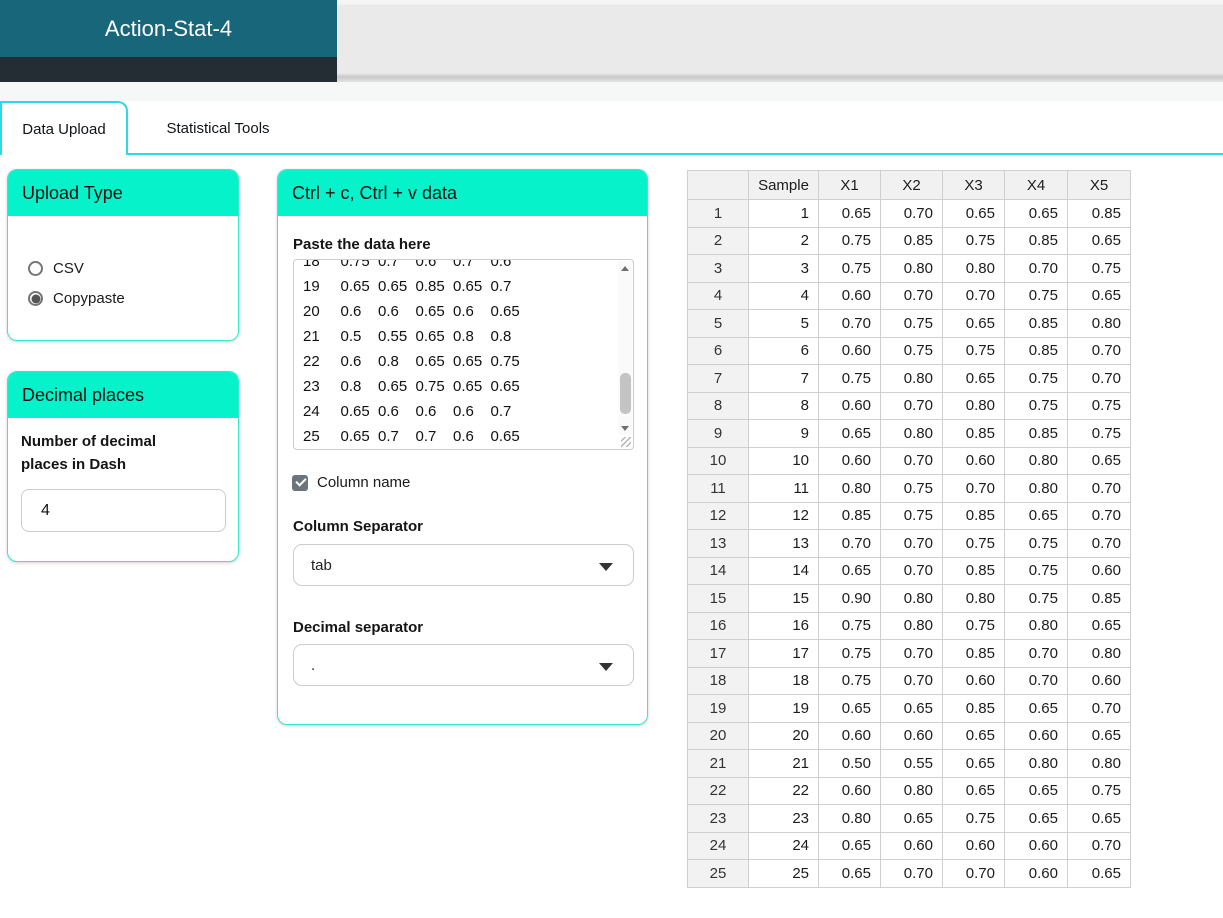 The height and width of the screenshot is (918, 1223). What do you see at coordinates (407, 411) in the screenshot?
I see `textarea-line: 24 0.65 0.6 0.6 0.6 0.7` at bounding box center [407, 411].